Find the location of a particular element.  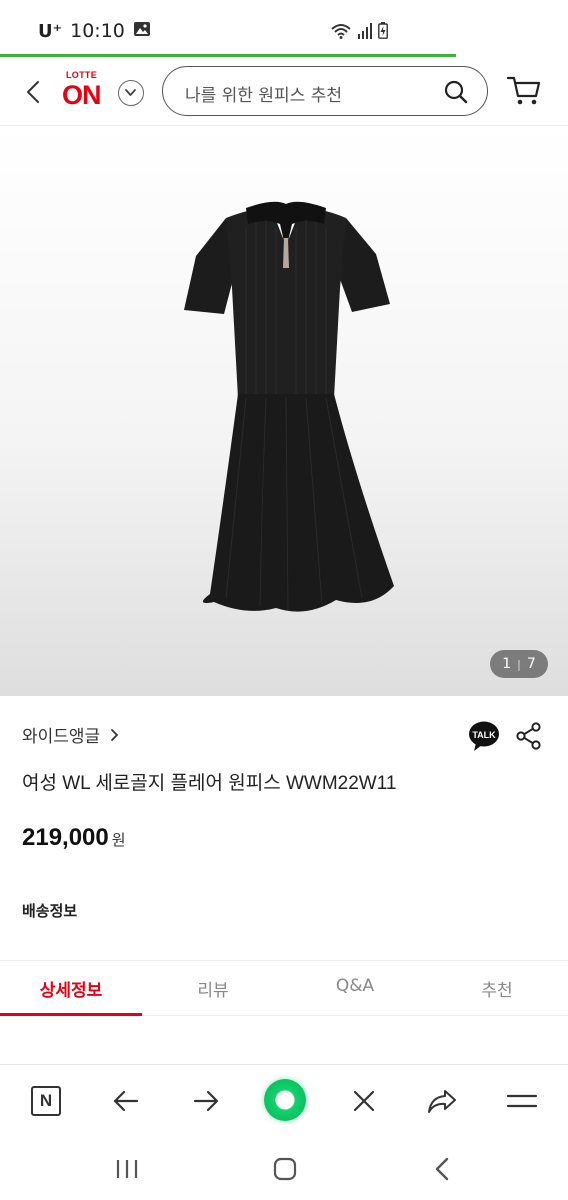

arrow-right-icon is located at coordinates (206, 1101).